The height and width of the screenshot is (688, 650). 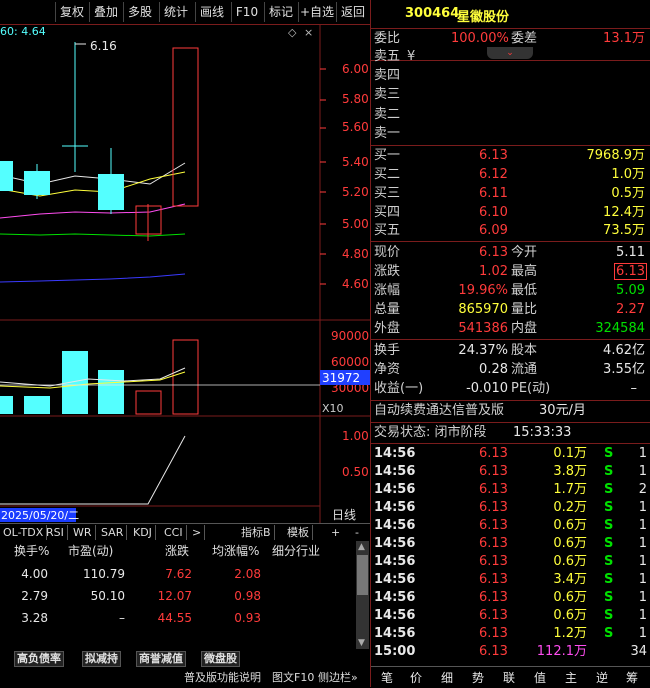 What do you see at coordinates (510, 616) in the screenshot?
I see `tick-row: 14:56 6.13 0.6万 S 1` at bounding box center [510, 616].